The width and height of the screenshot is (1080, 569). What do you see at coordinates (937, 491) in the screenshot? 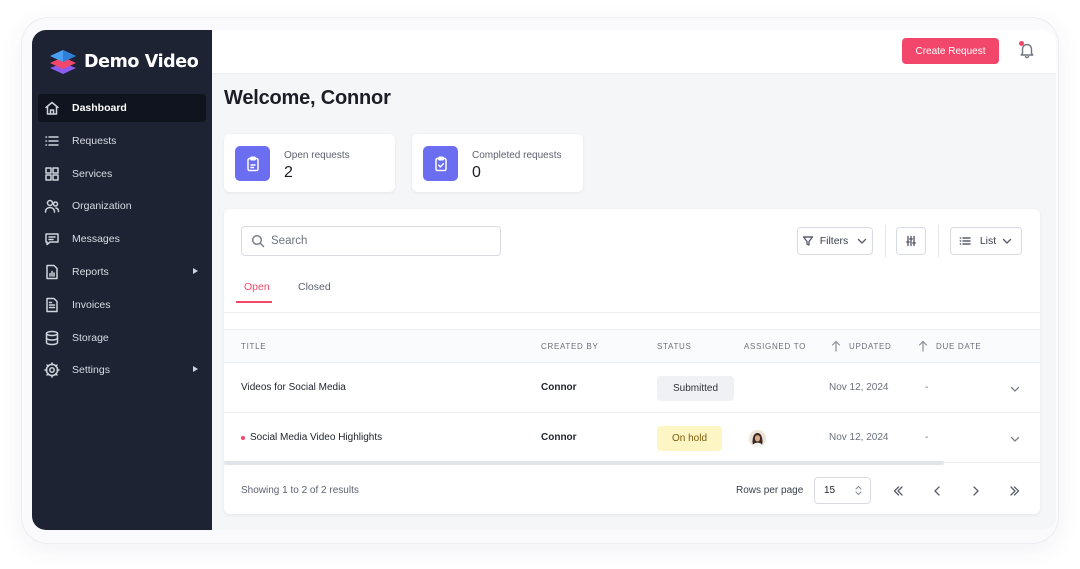
I see `previous-page-icon` at bounding box center [937, 491].